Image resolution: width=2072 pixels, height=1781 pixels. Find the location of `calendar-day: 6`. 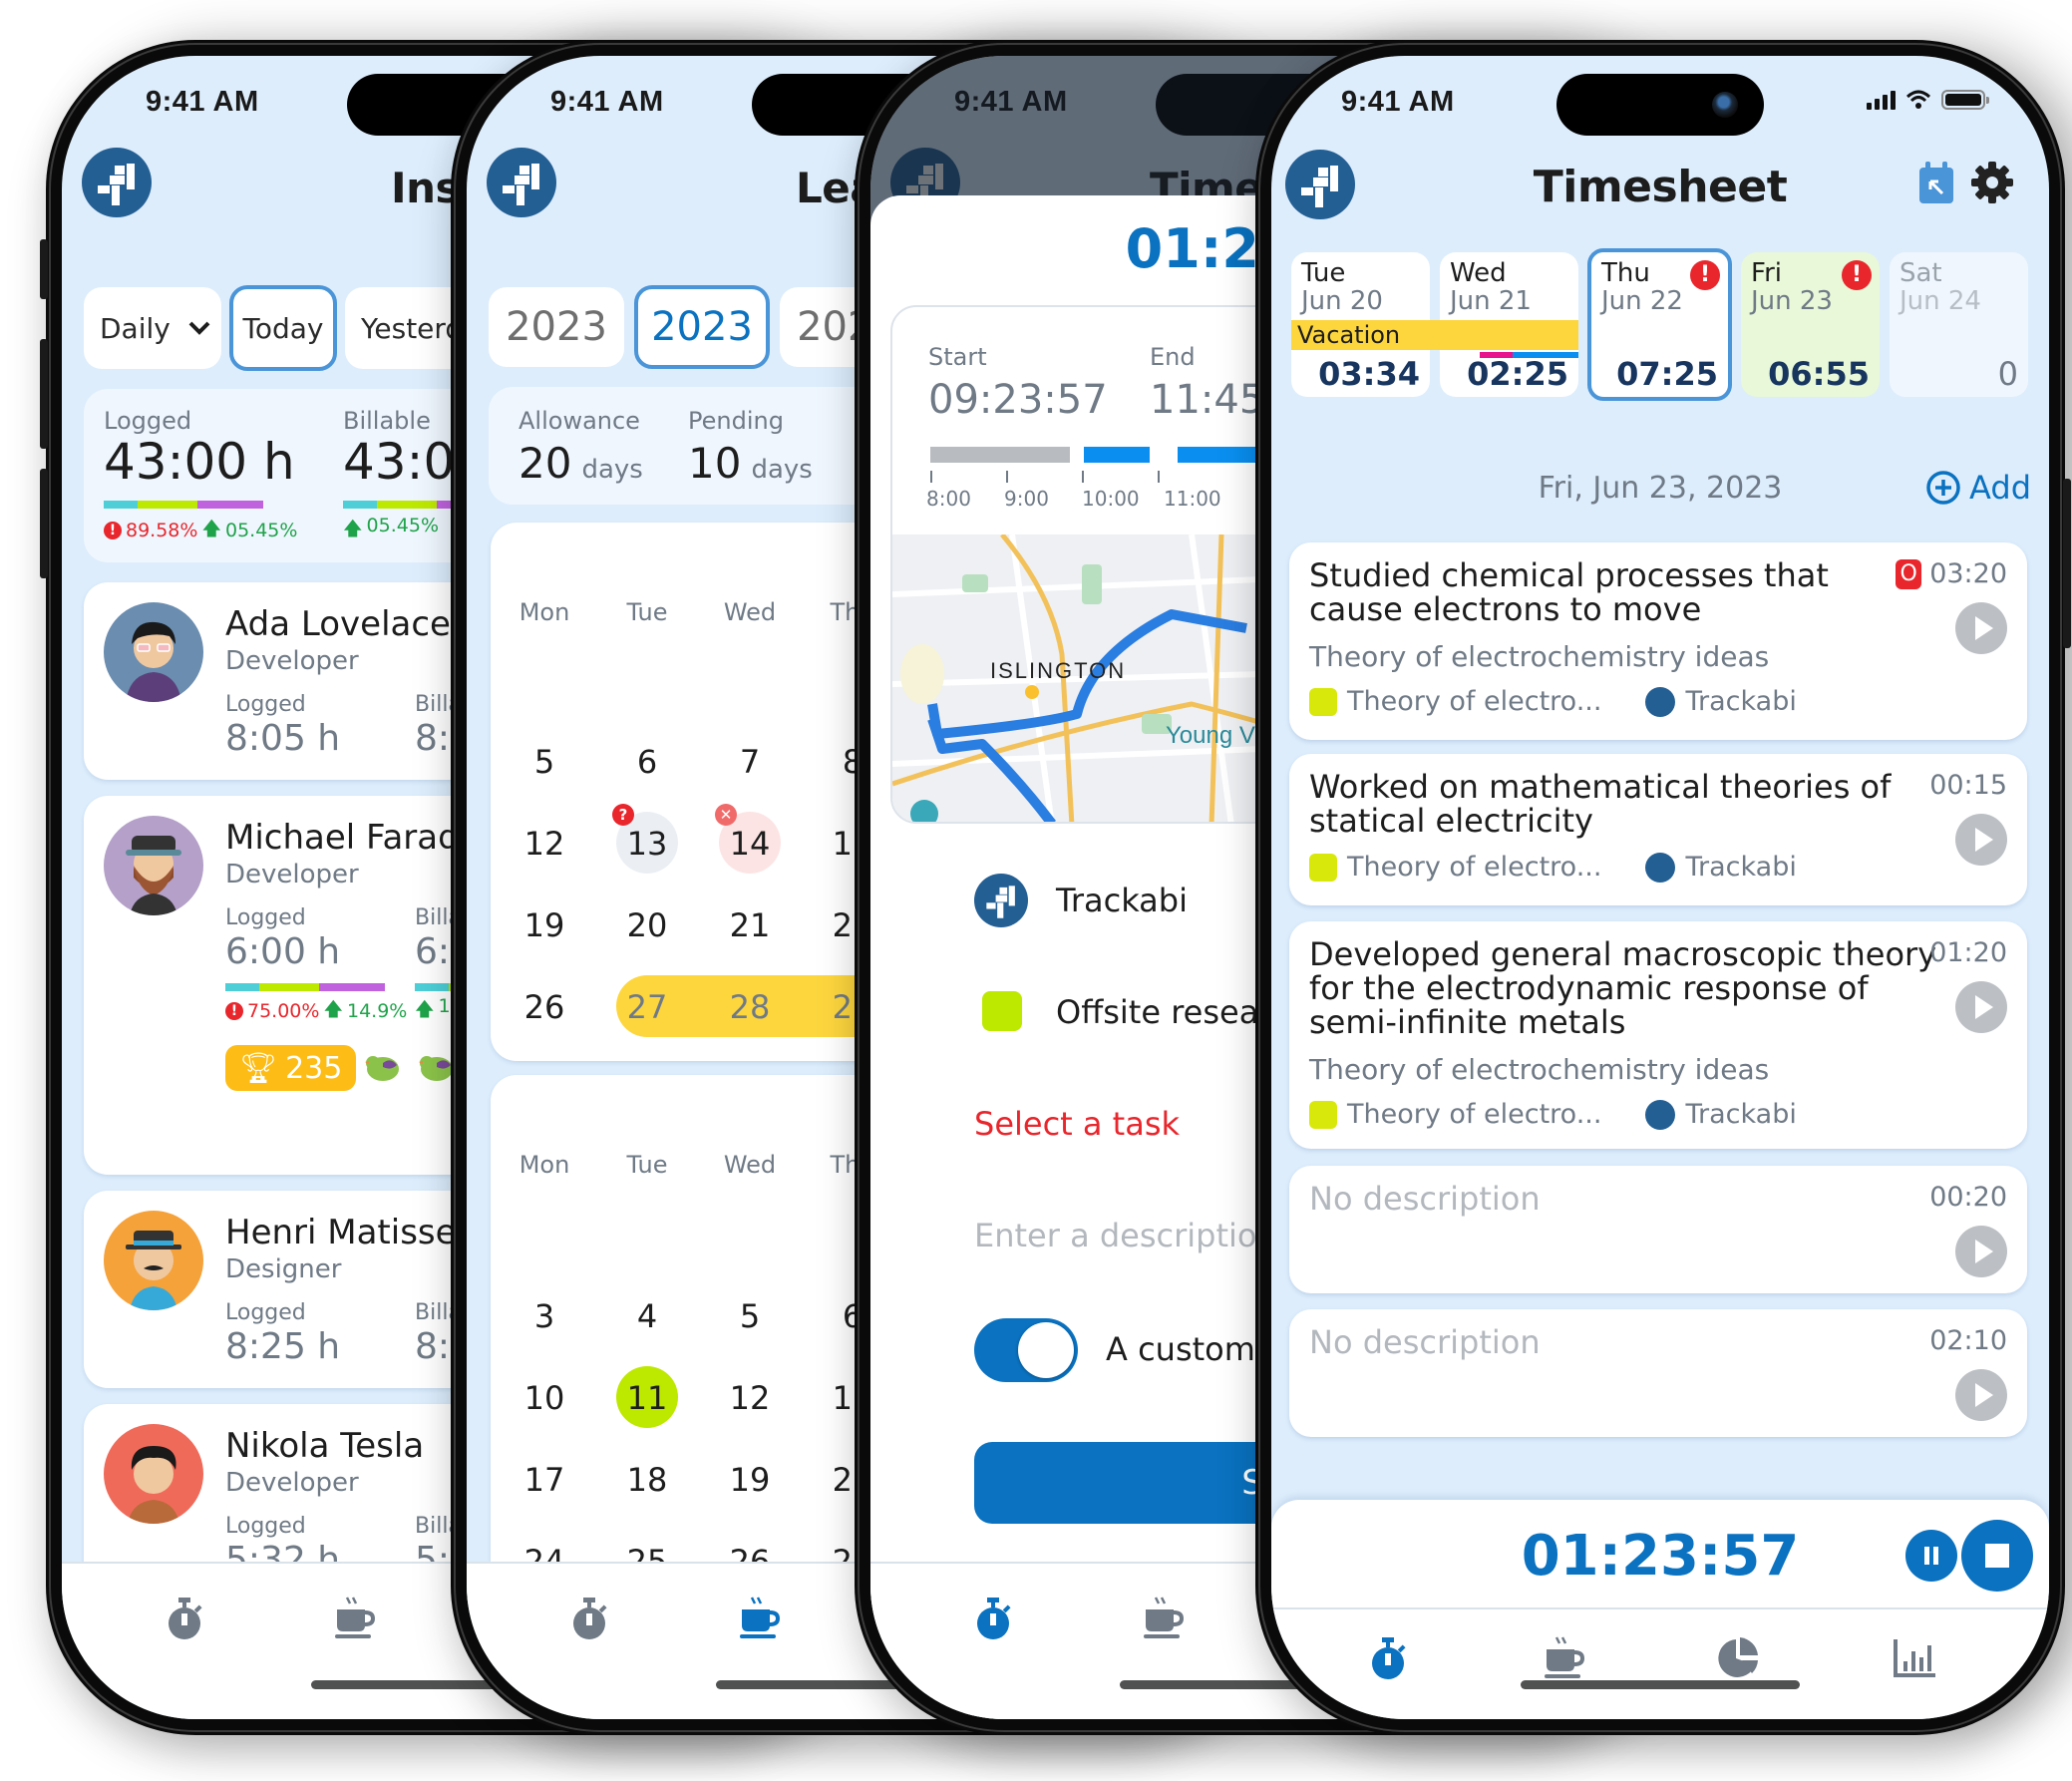

calendar-day: 6 is located at coordinates (647, 762).